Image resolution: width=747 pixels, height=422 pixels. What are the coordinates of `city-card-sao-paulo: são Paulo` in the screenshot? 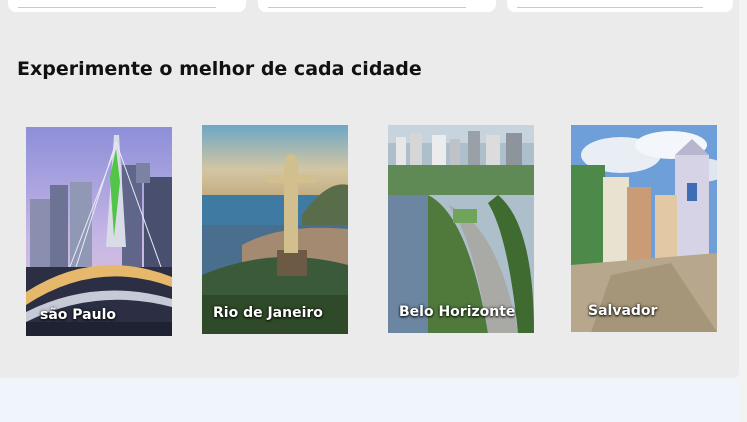 It's located at (99, 231).